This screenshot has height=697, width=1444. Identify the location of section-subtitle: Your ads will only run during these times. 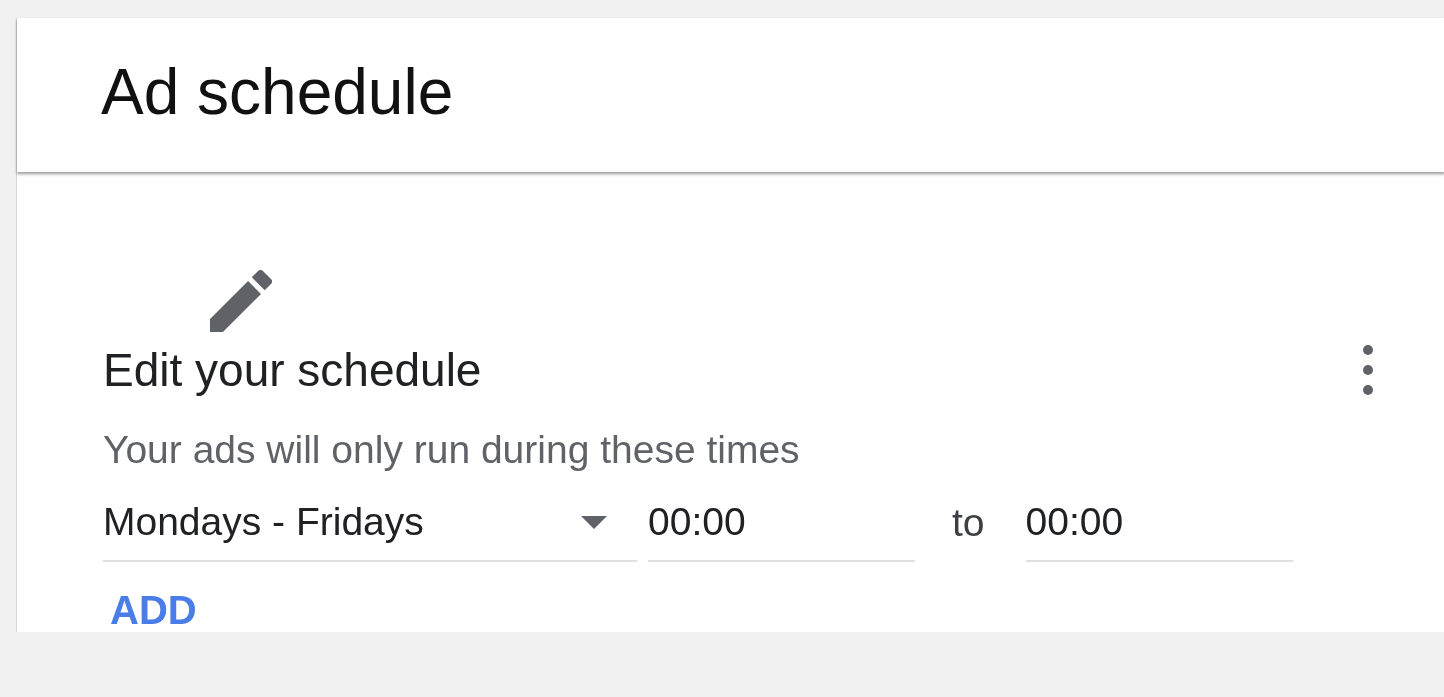
(452, 450).